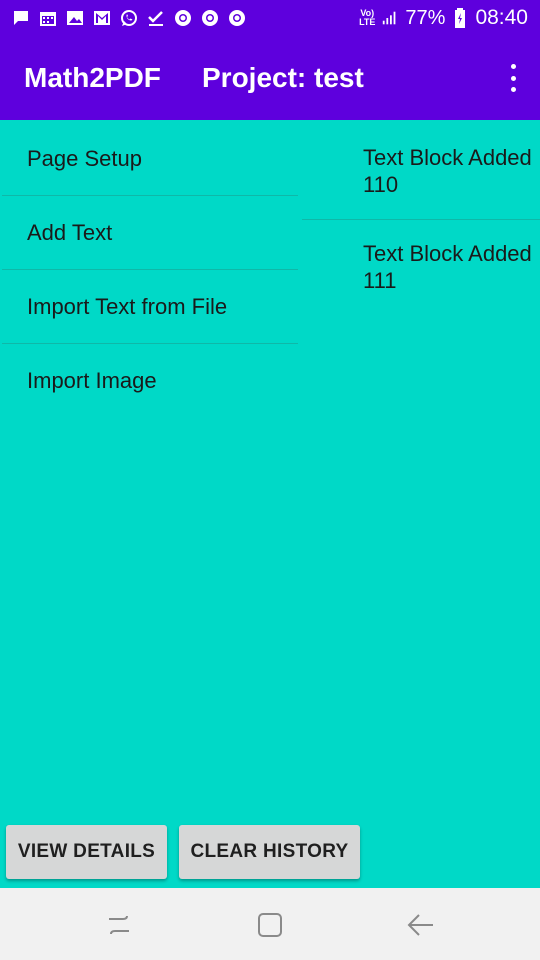 This screenshot has width=540, height=960. Describe the element at coordinates (381, 184) in the screenshot. I see `history-item-id: 110` at that location.